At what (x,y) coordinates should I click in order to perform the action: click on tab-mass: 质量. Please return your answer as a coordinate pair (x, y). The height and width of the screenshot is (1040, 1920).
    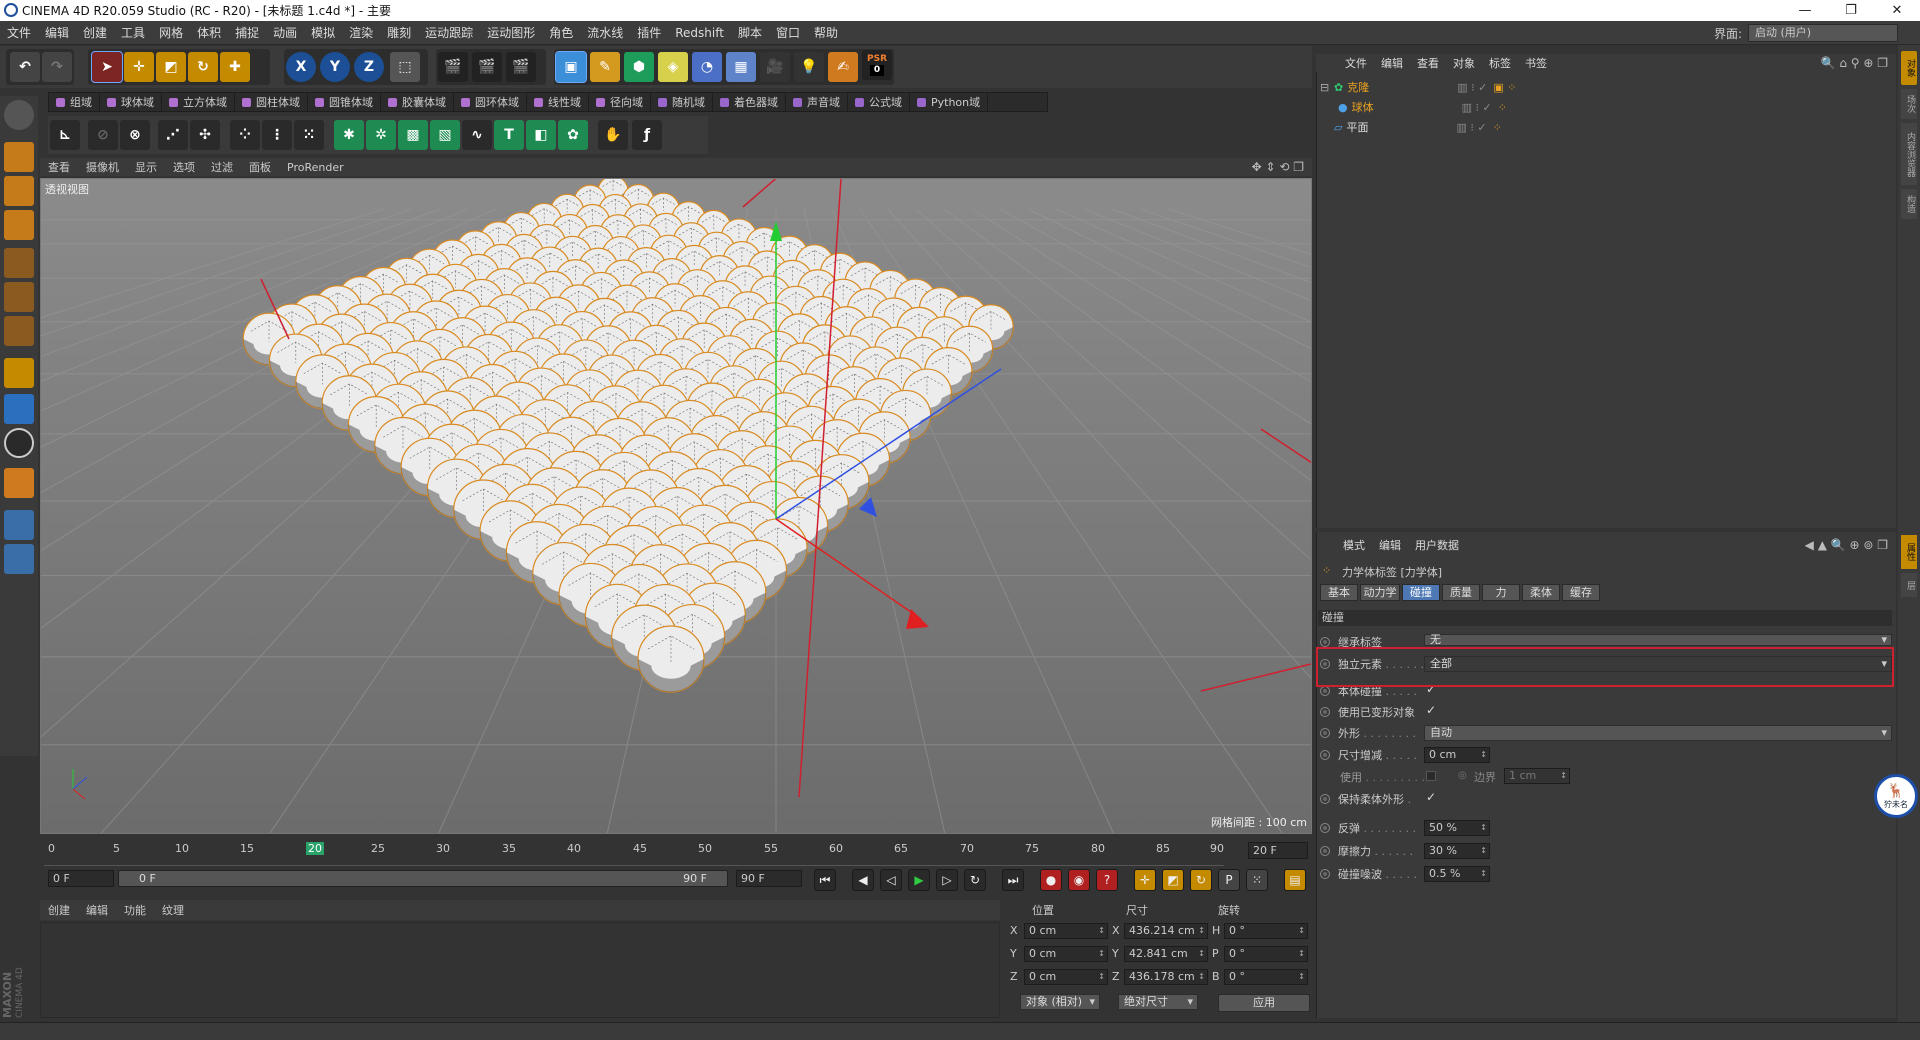
    Looking at the image, I should click on (1461, 592).